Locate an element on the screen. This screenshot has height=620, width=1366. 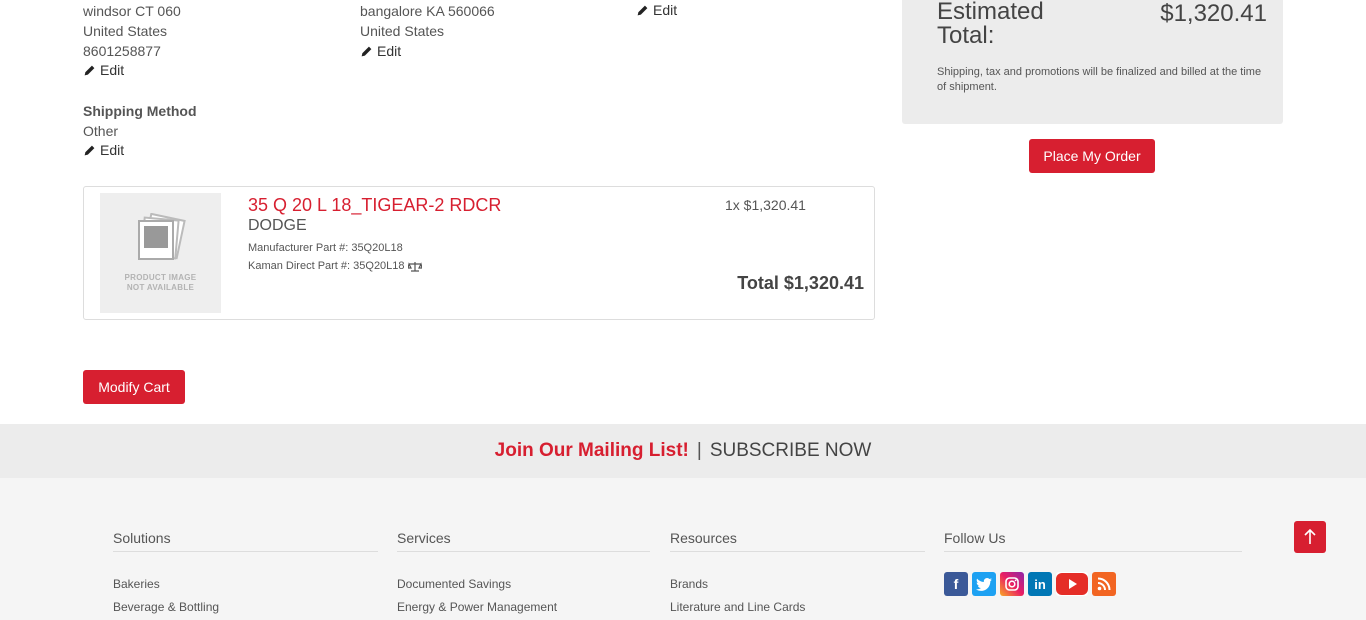
payment-edit-link: Edit is located at coordinates (656, 10).